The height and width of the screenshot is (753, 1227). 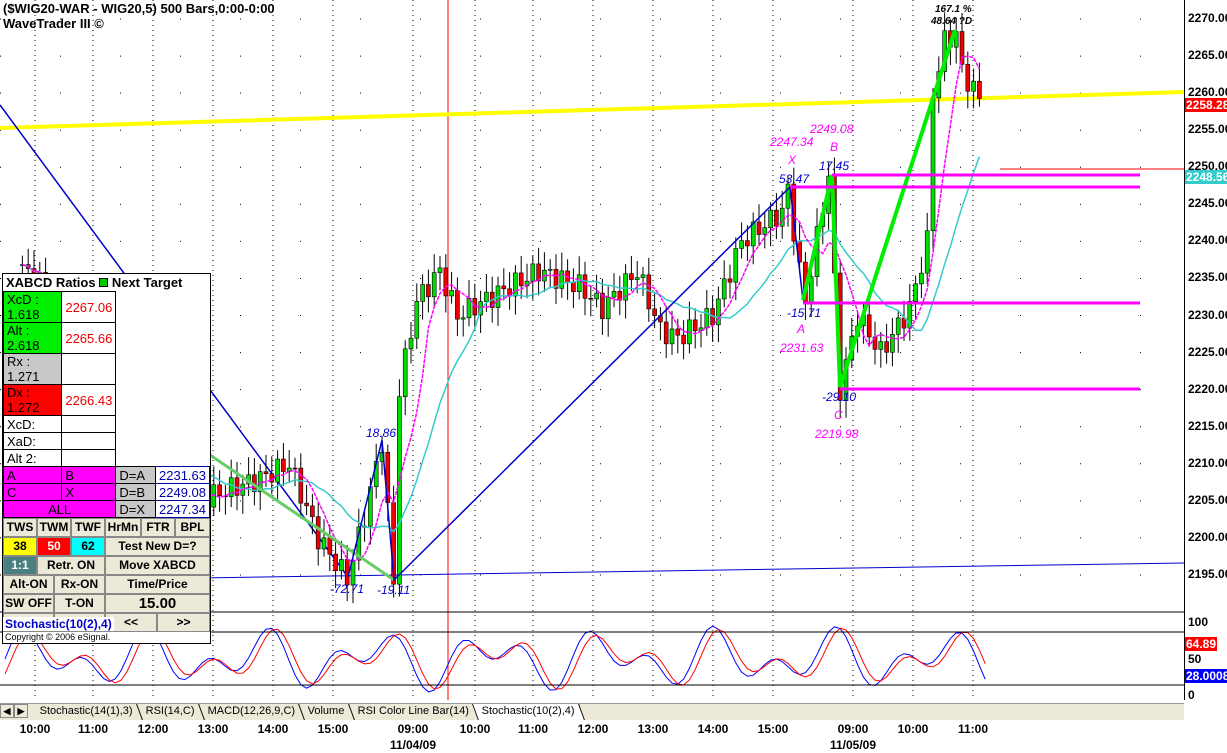 What do you see at coordinates (32, 458) in the screenshot?
I see `ratio-label-cell: Alt 2:` at bounding box center [32, 458].